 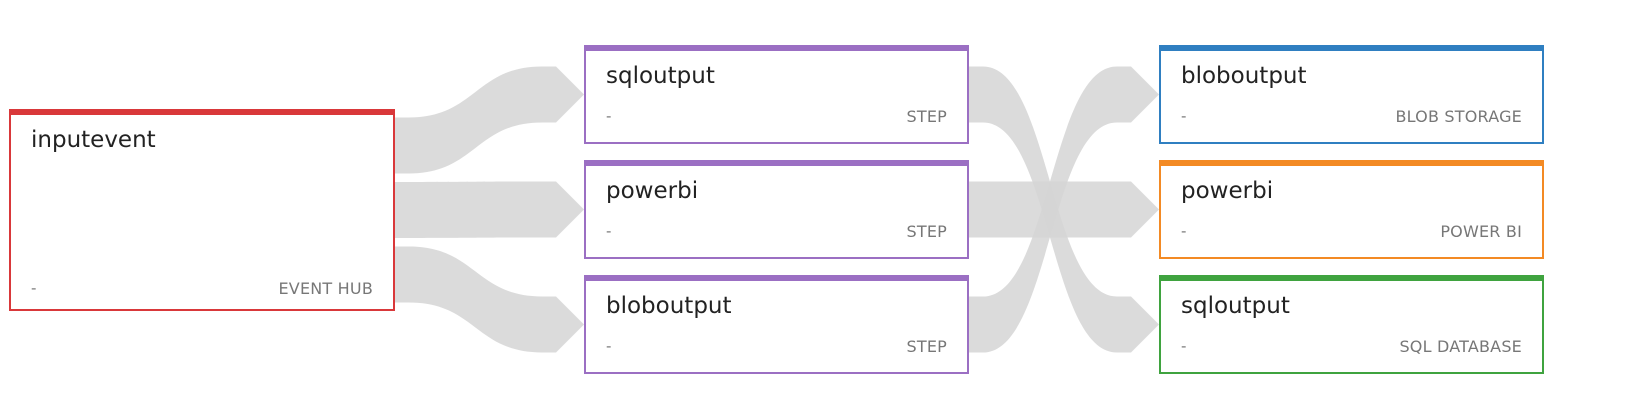 What do you see at coordinates (202, 210) in the screenshot?
I see `node-inputevent: inputevent - EVENT HUB` at bounding box center [202, 210].